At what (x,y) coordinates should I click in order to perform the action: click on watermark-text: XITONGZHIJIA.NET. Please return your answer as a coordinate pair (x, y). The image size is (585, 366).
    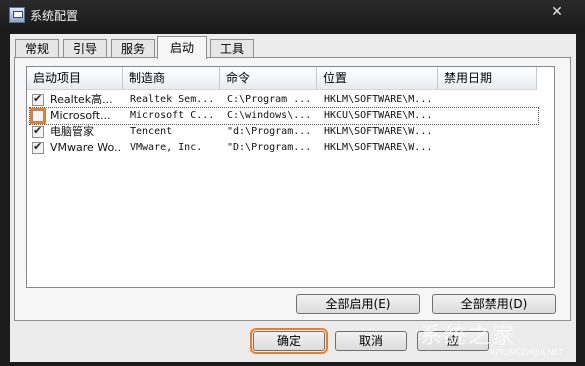
    Looking at the image, I should click on (527, 352).